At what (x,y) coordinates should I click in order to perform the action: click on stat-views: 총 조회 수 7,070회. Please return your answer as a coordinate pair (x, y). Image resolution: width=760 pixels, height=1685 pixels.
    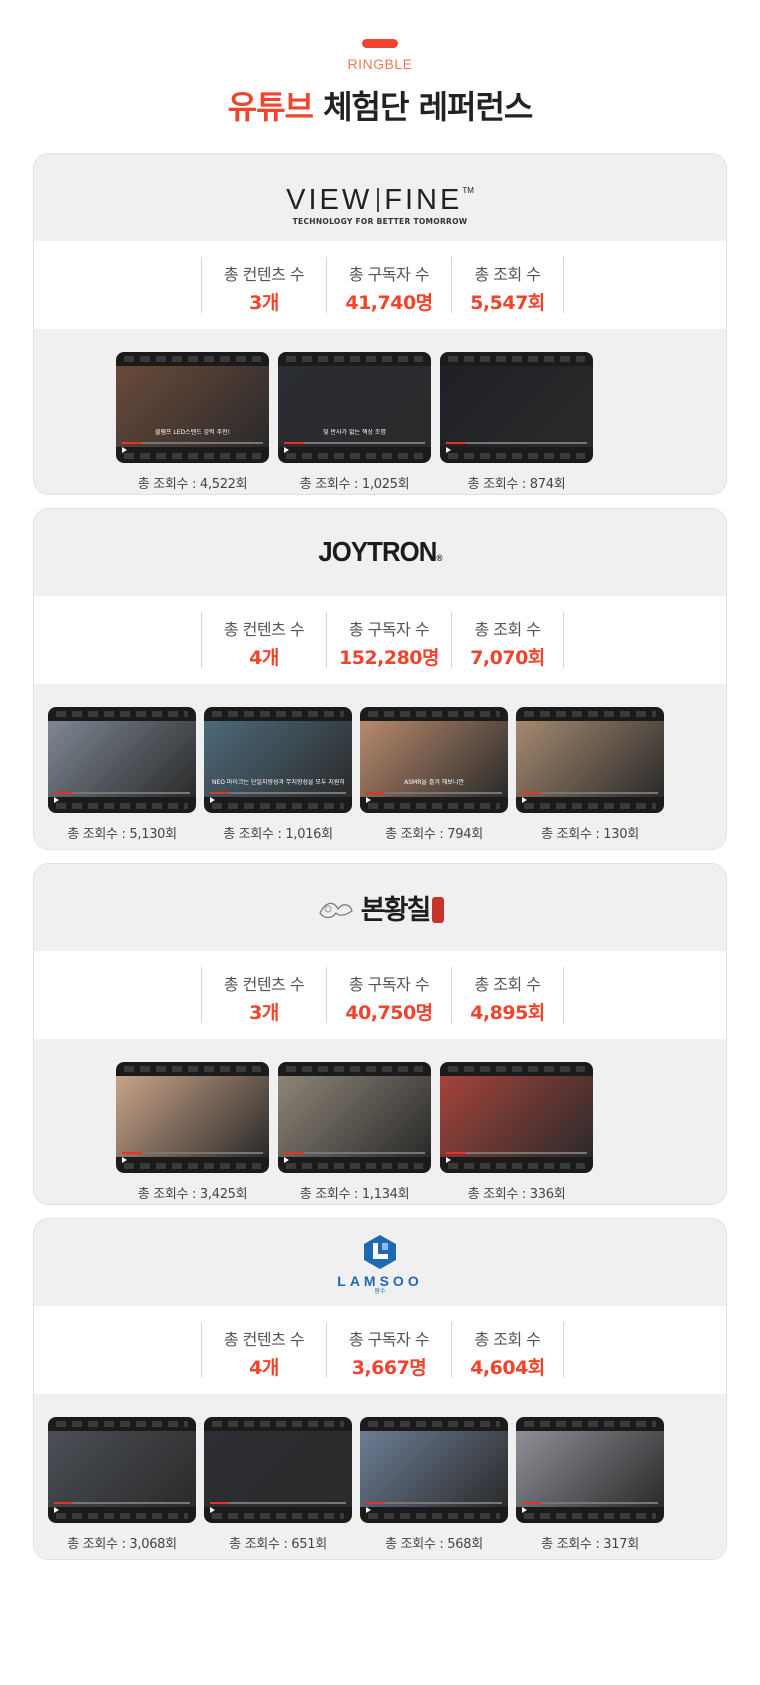
    Looking at the image, I should click on (508, 640).